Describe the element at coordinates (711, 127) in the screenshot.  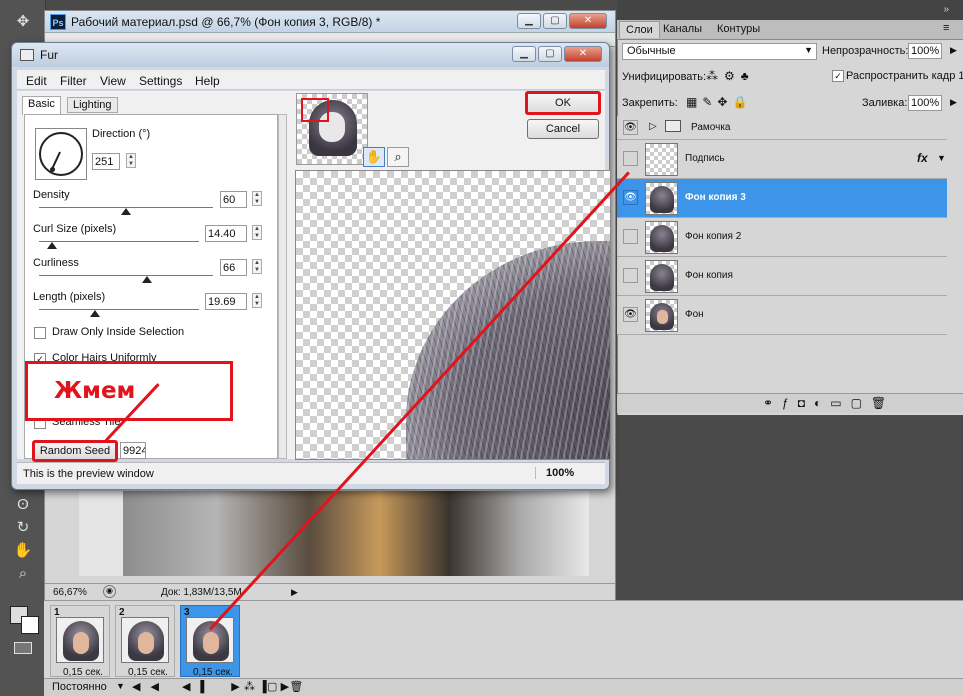
I see `layer-name: Рамочка` at that location.